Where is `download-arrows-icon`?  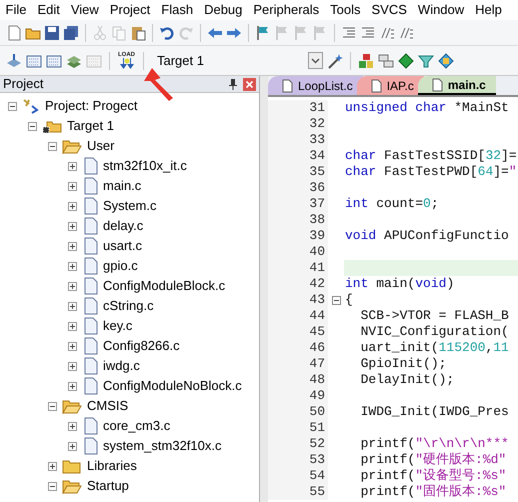
download-arrows-icon is located at coordinates (126, 64).